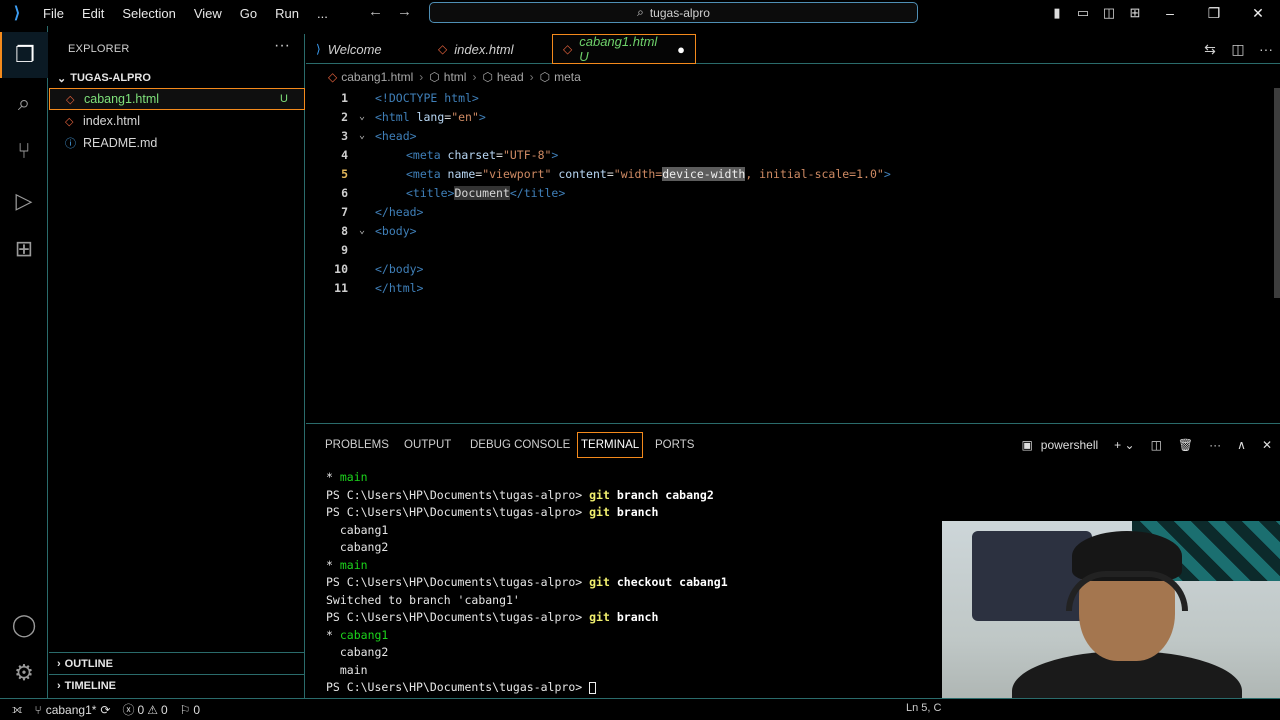 The height and width of the screenshot is (720, 1280). Describe the element at coordinates (24, 249) in the screenshot. I see `extensions-icon: ⊞` at that location.